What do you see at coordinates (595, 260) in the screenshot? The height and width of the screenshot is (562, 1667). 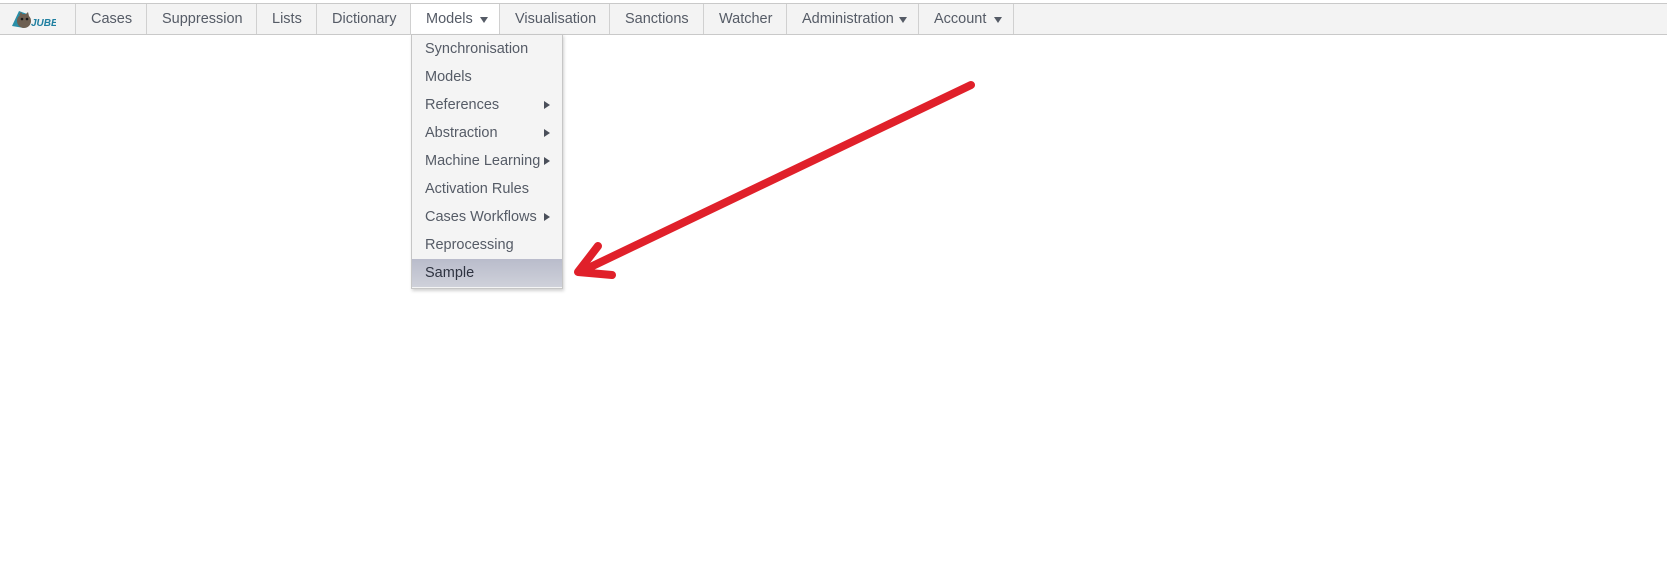 I see `arrow-head` at bounding box center [595, 260].